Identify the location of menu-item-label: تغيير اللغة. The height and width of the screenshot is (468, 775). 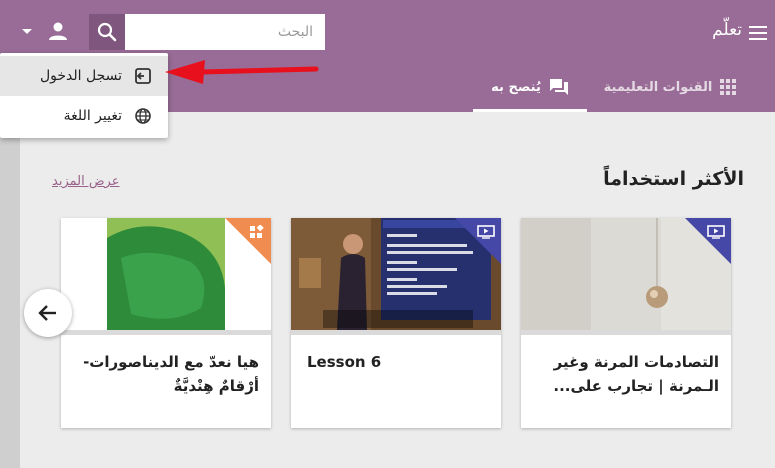
(92, 116).